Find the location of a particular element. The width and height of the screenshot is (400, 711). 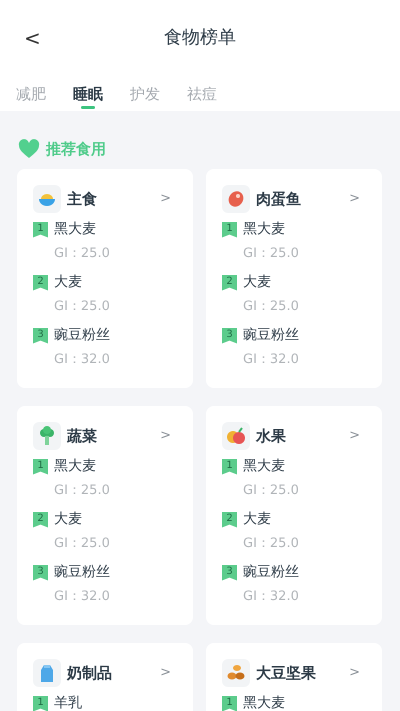

tab: 减肥 is located at coordinates (31, 93).